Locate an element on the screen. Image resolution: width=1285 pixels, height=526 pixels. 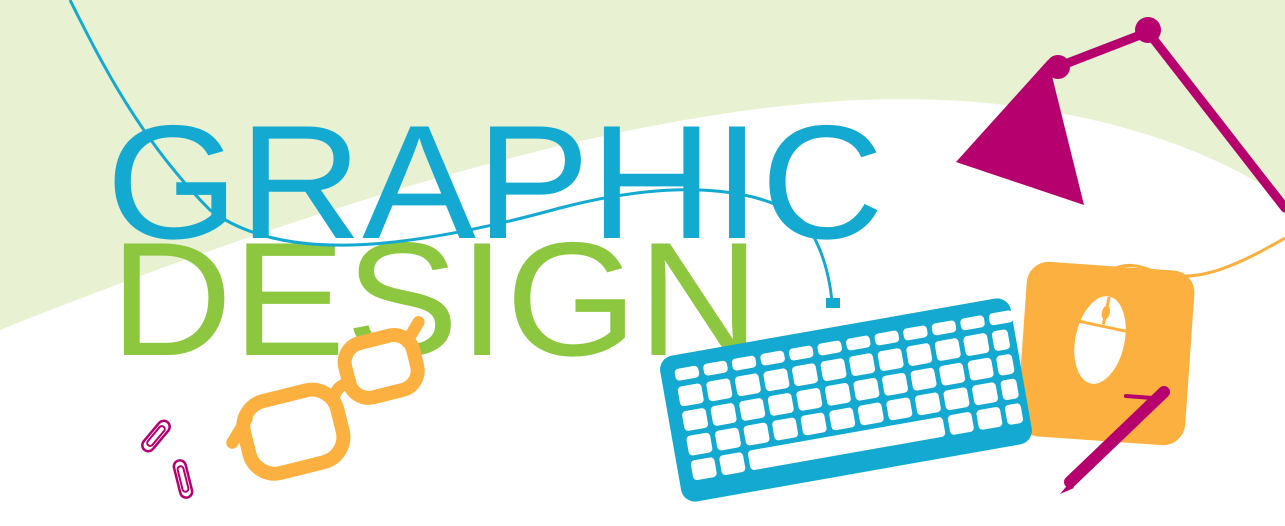
cable-plug is located at coordinates (833, 303).